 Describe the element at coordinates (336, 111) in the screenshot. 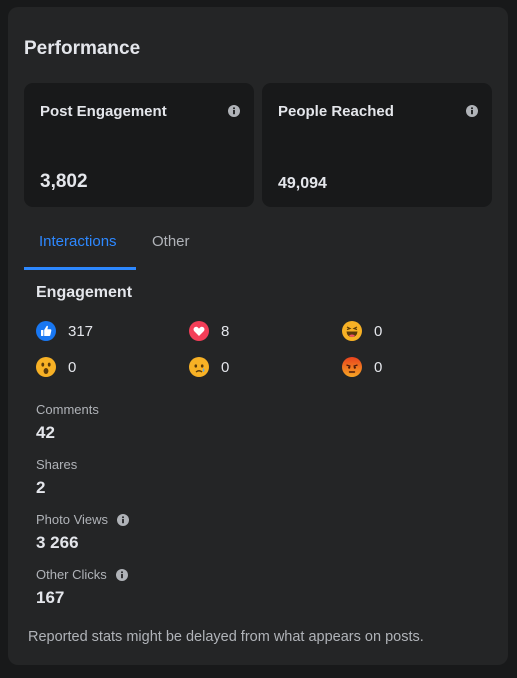

I see `people-reached-label: People Reached` at that location.